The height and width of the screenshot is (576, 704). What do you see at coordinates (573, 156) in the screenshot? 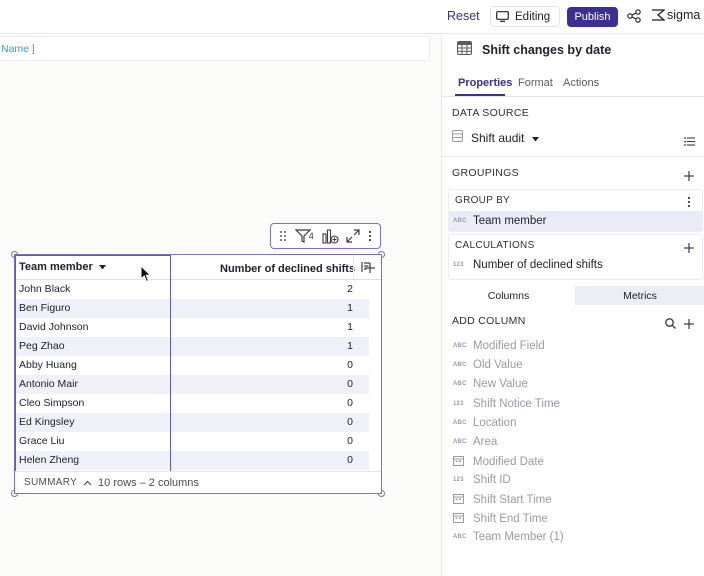
I see `divider` at bounding box center [573, 156].